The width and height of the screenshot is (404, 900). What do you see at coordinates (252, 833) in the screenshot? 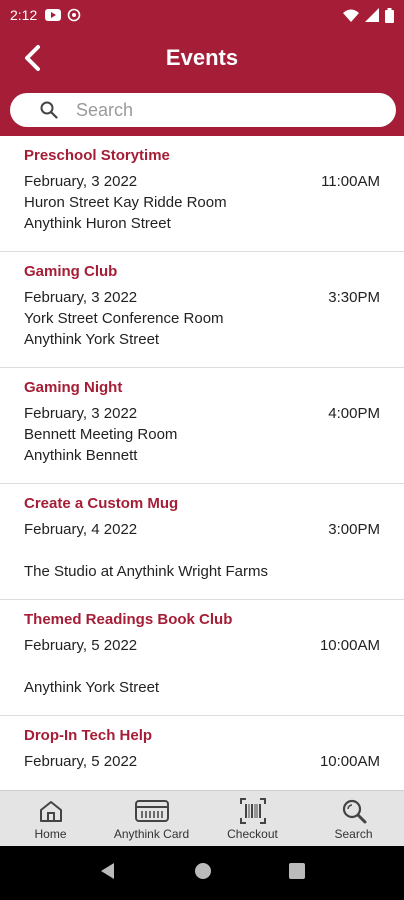
I see `nav-checkout-label: Checkout` at bounding box center [252, 833].